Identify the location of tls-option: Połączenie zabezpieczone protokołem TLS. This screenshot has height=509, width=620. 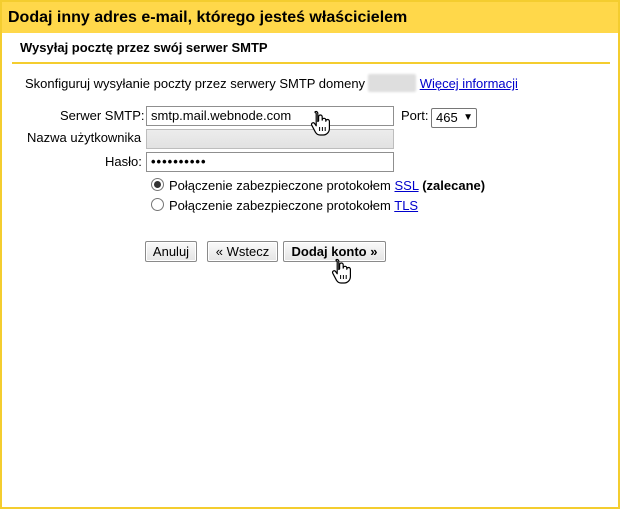
(284, 205).